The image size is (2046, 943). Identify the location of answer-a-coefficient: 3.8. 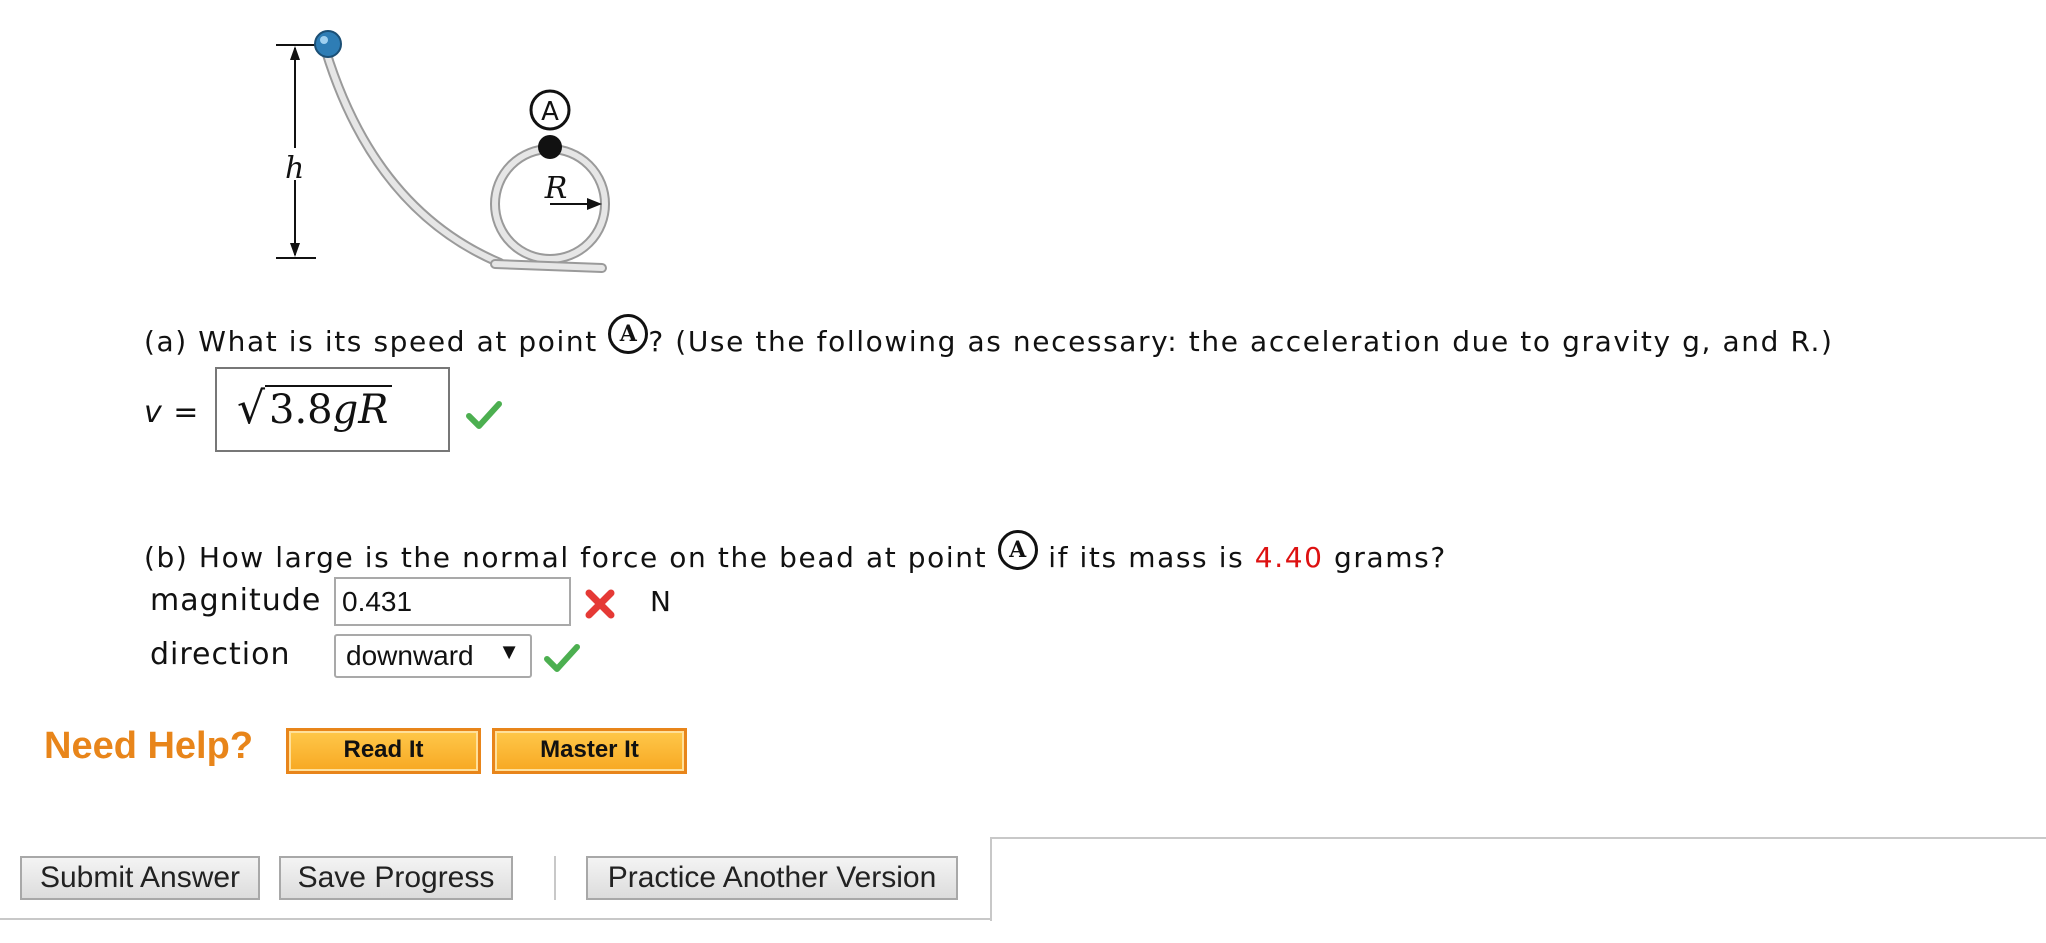
(301, 410).